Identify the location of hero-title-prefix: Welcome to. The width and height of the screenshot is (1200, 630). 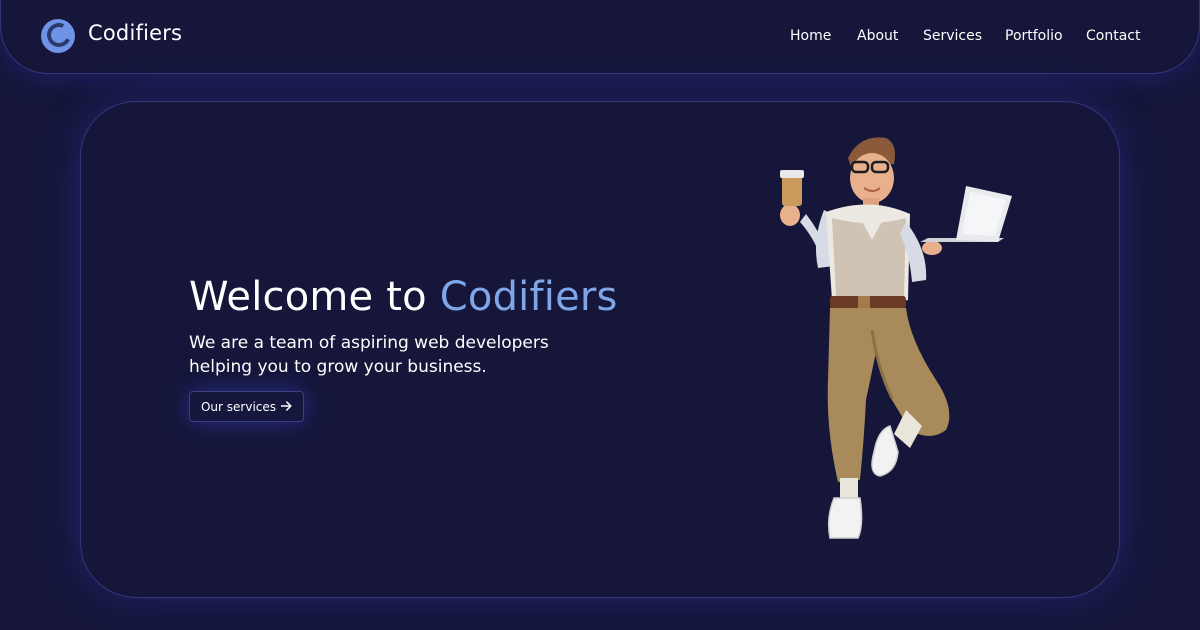
(314, 297).